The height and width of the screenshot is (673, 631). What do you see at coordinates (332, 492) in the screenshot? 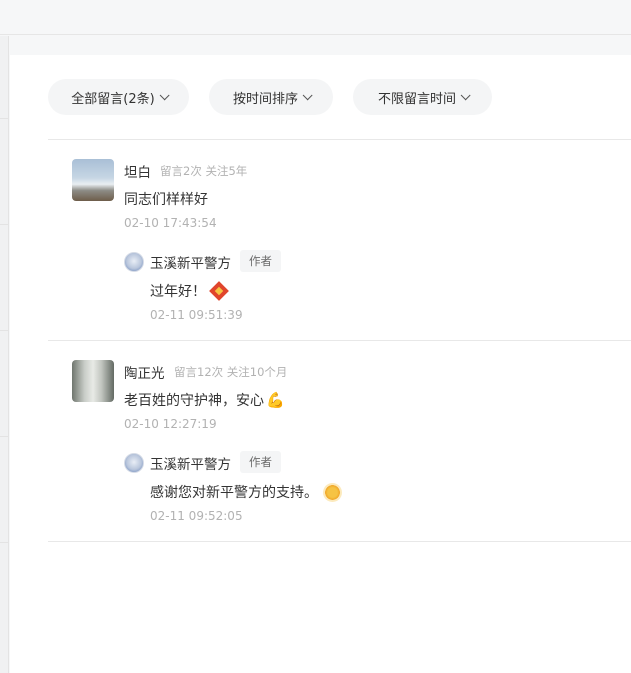
I see `sun-icon` at bounding box center [332, 492].